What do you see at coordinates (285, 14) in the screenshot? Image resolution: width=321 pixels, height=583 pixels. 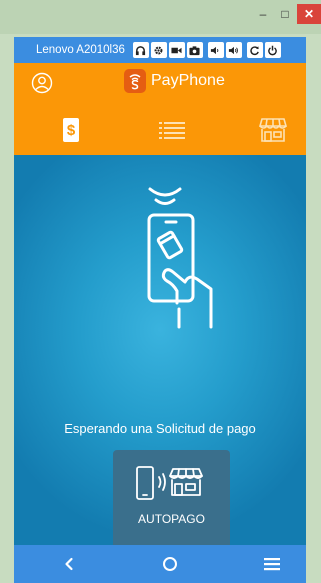 I see `maximize-button: □` at bounding box center [285, 14].